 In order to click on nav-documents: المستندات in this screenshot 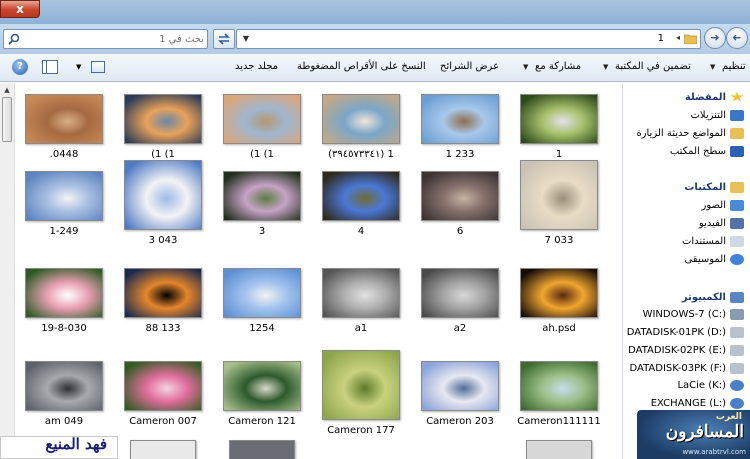, I will do `click(713, 241)`.